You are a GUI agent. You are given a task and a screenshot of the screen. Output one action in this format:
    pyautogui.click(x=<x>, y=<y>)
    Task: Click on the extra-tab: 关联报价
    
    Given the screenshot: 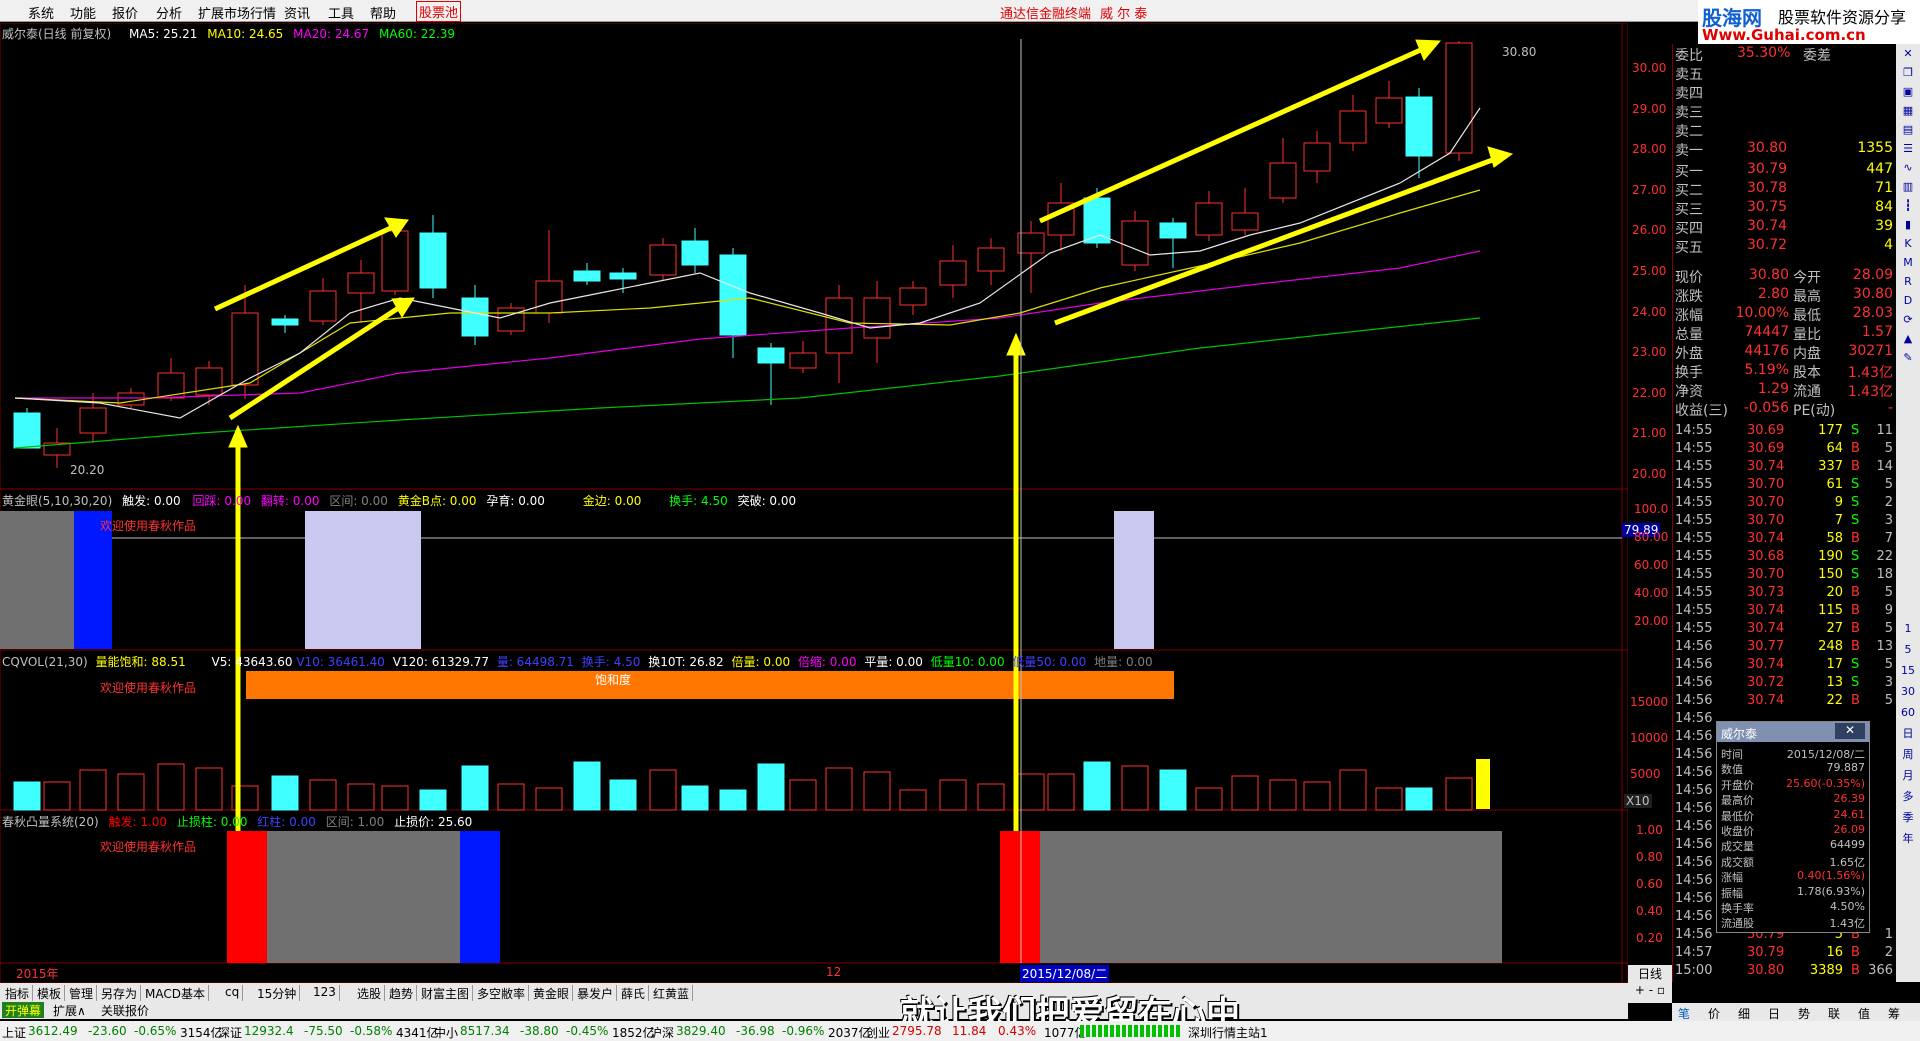 What is the action you would take?
    pyautogui.click(x=125, y=1010)
    